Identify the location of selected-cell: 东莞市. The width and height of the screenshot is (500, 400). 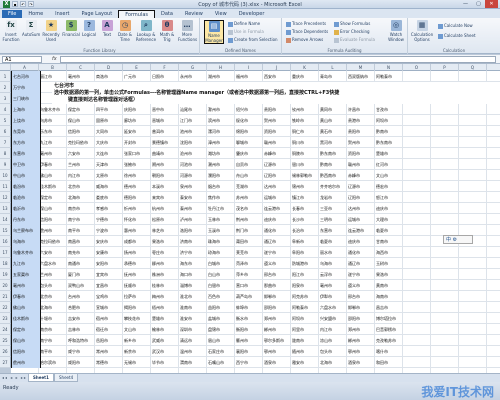
(26, 131).